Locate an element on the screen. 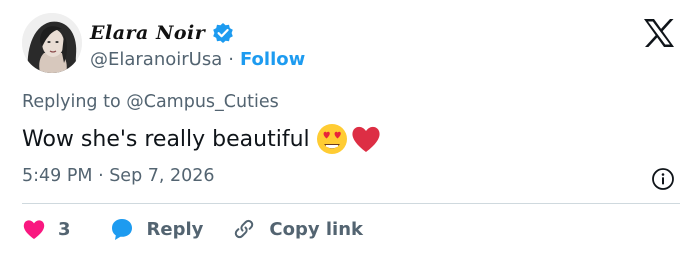 The image size is (700, 256). info-icon is located at coordinates (663, 179).